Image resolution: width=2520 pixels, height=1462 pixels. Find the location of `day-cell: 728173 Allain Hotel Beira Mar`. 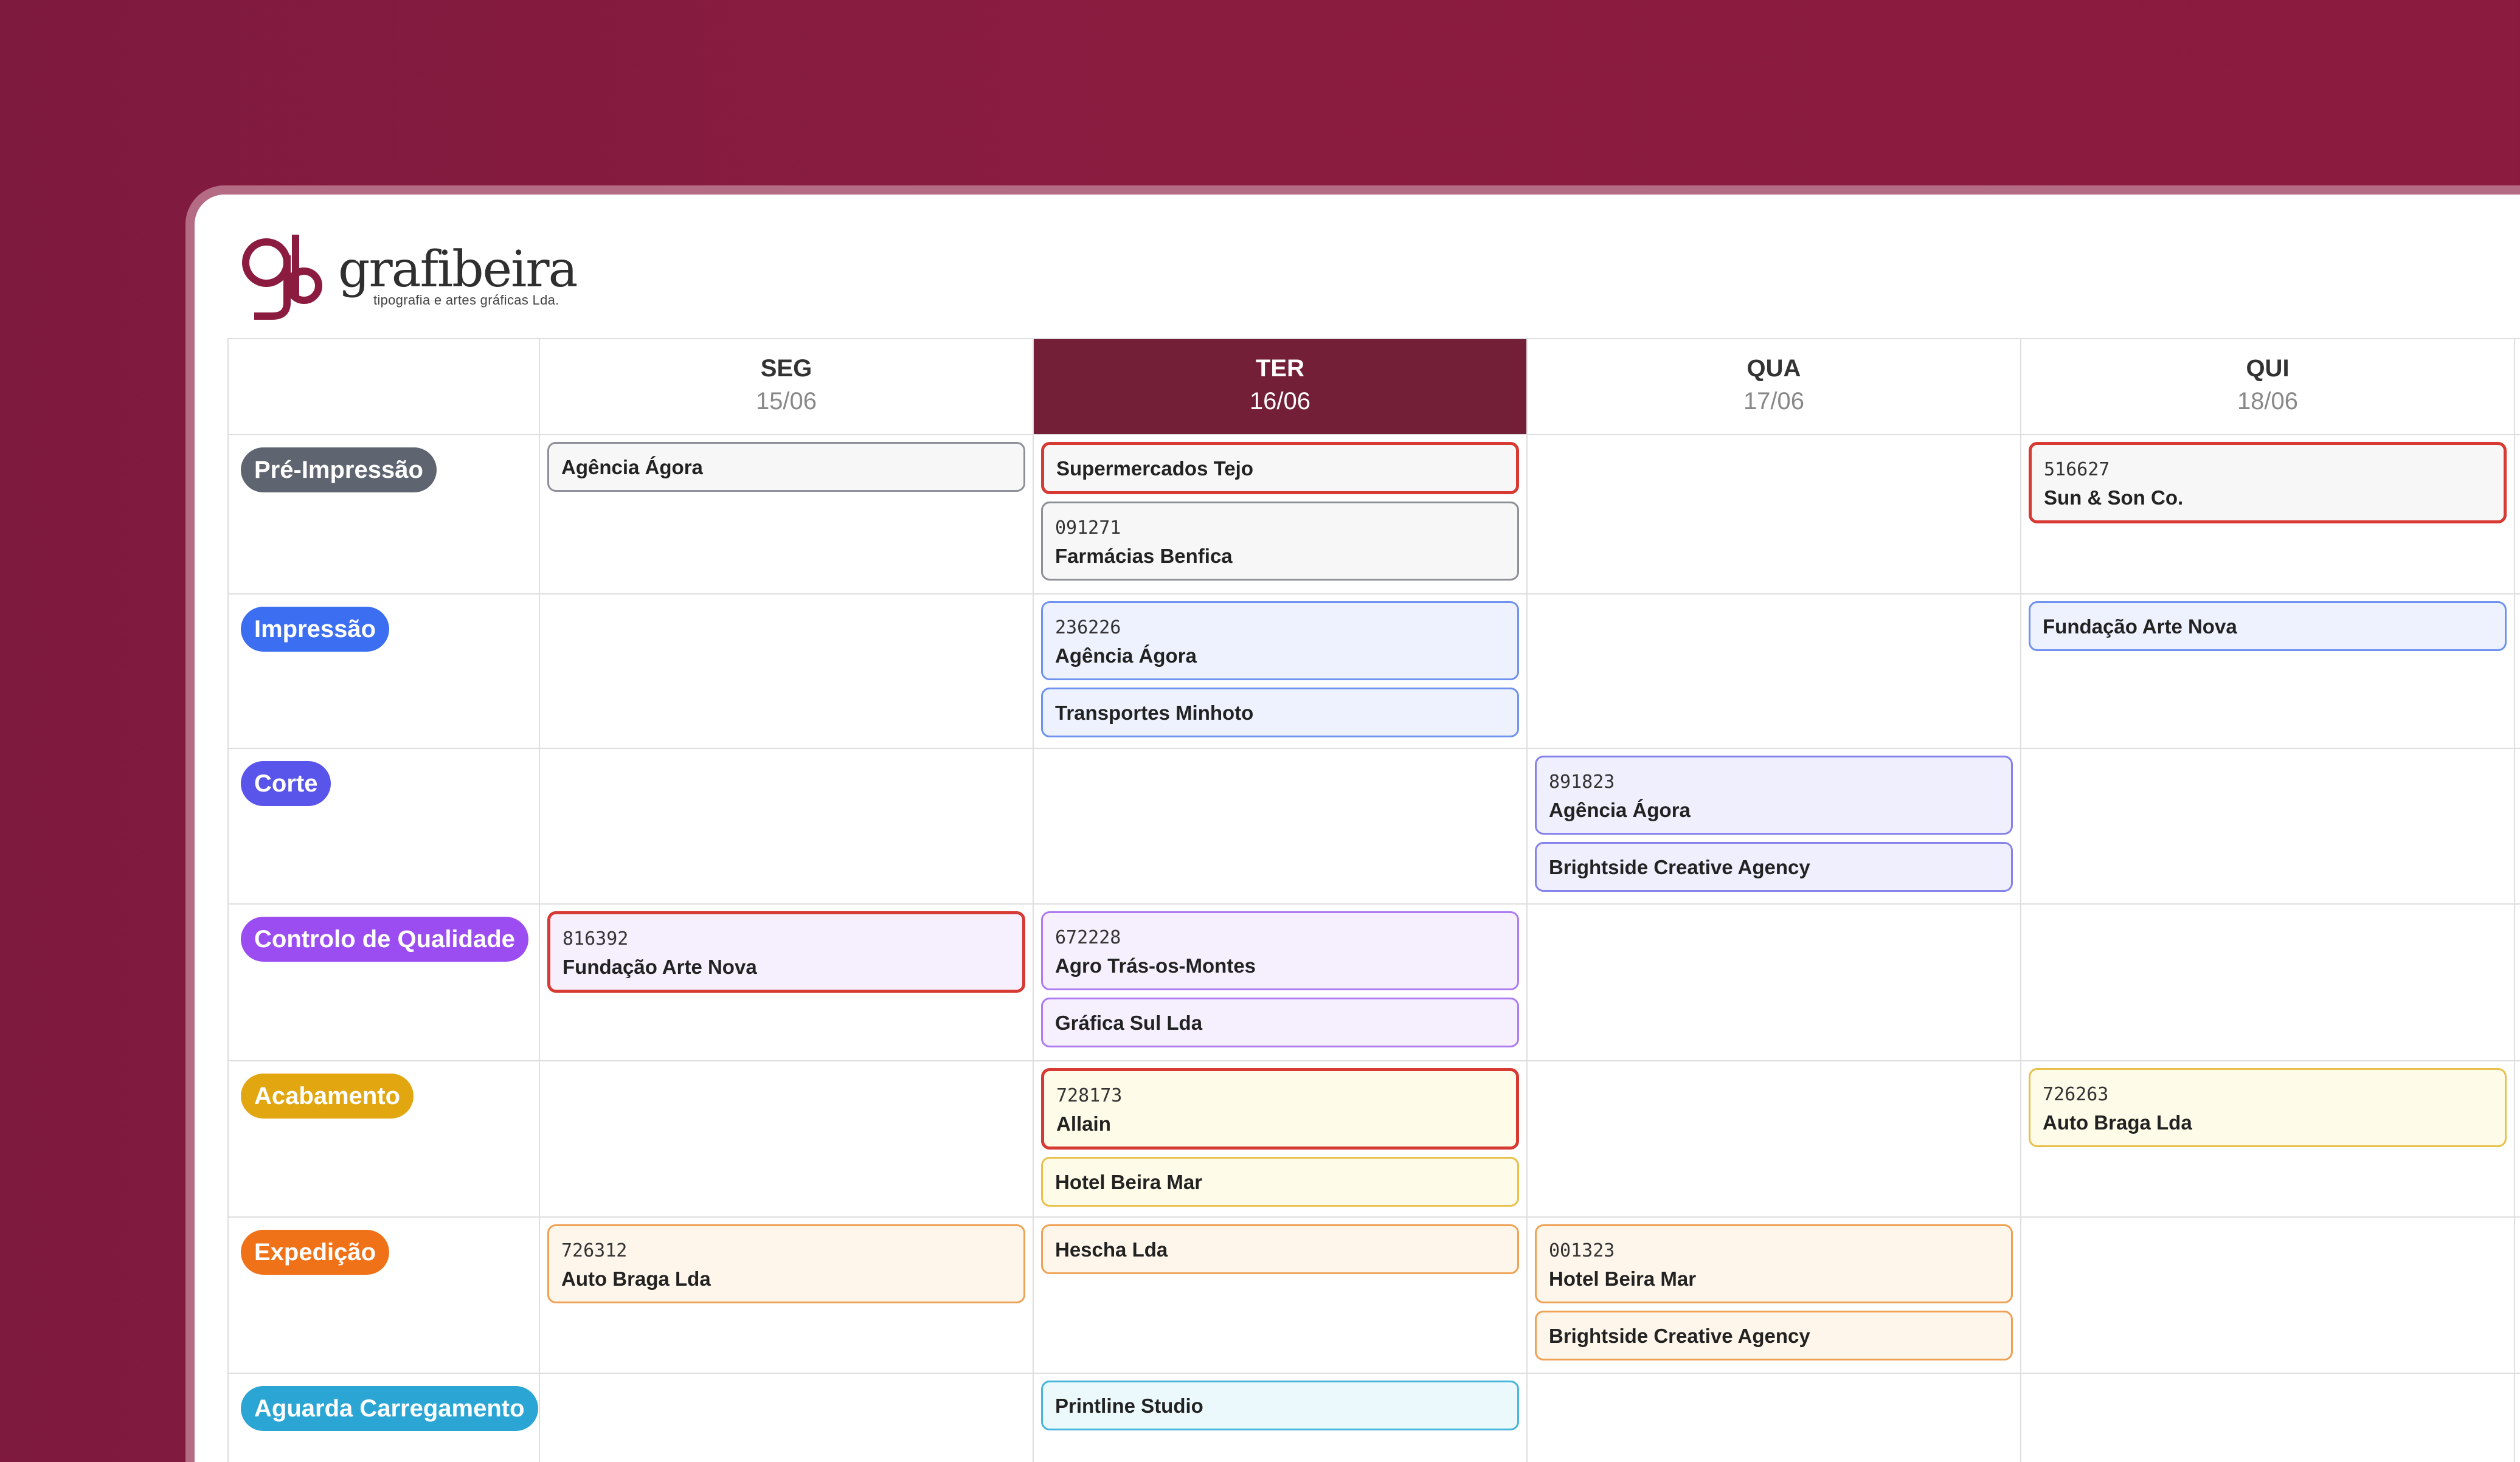

day-cell: 728173 Allain Hotel Beira Mar is located at coordinates (1281, 1139).